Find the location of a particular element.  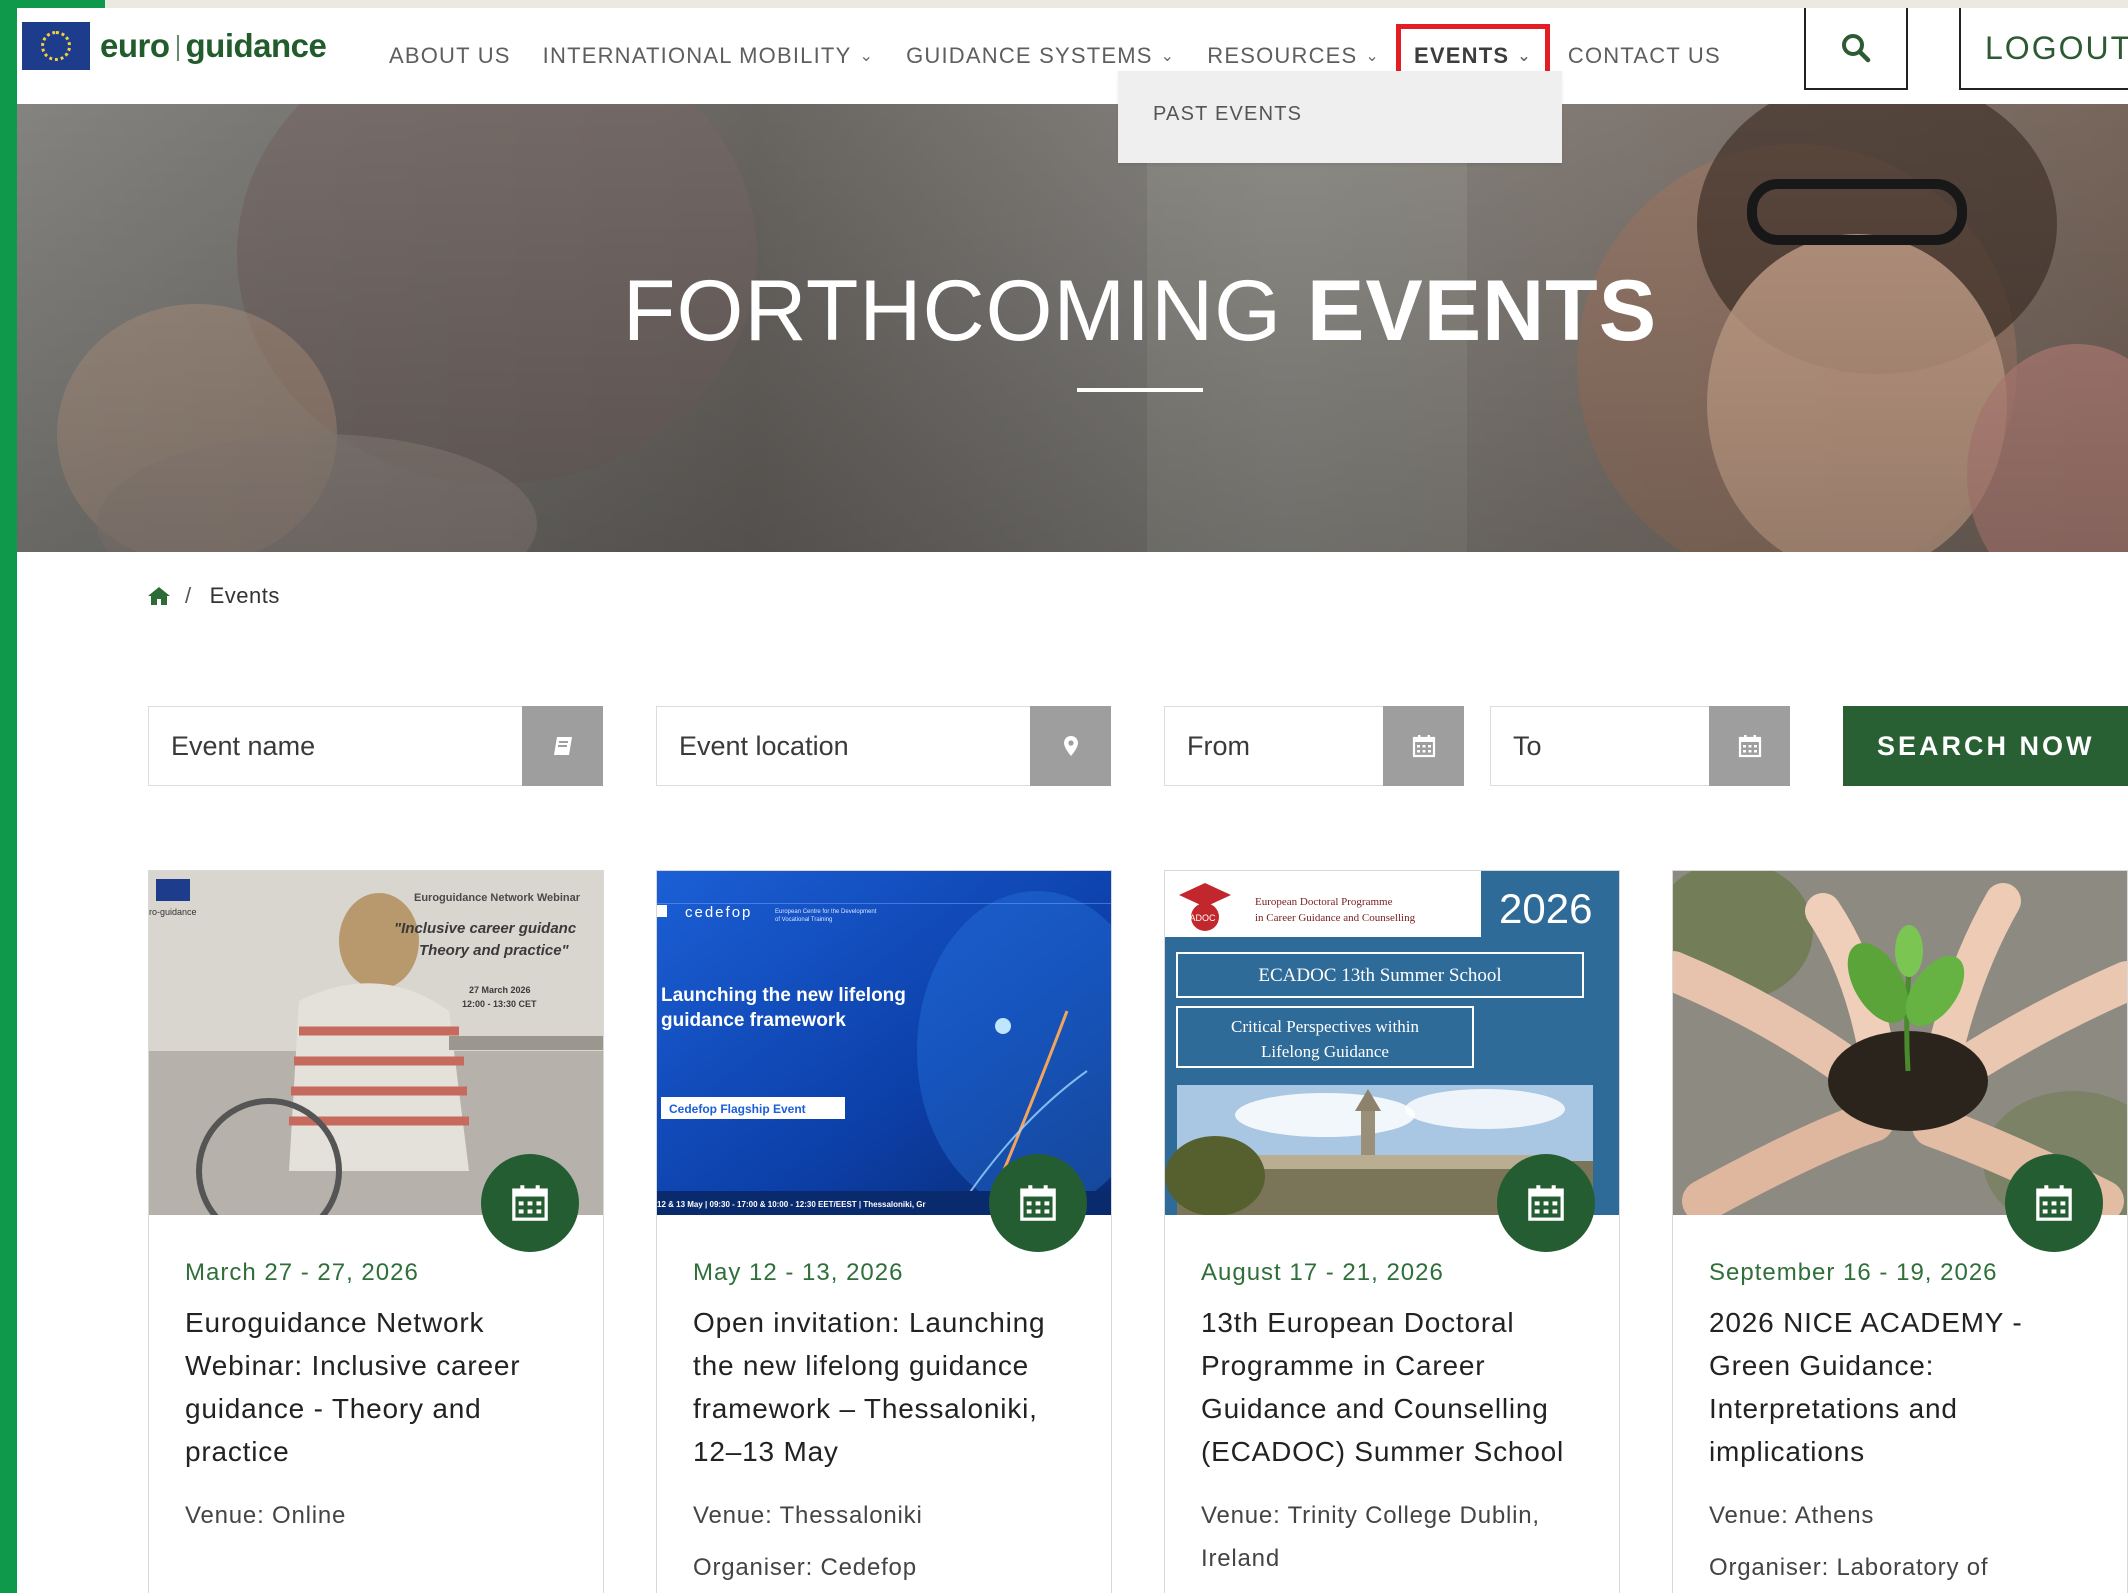

event-venue: Venue: Online is located at coordinates (266, 1515).